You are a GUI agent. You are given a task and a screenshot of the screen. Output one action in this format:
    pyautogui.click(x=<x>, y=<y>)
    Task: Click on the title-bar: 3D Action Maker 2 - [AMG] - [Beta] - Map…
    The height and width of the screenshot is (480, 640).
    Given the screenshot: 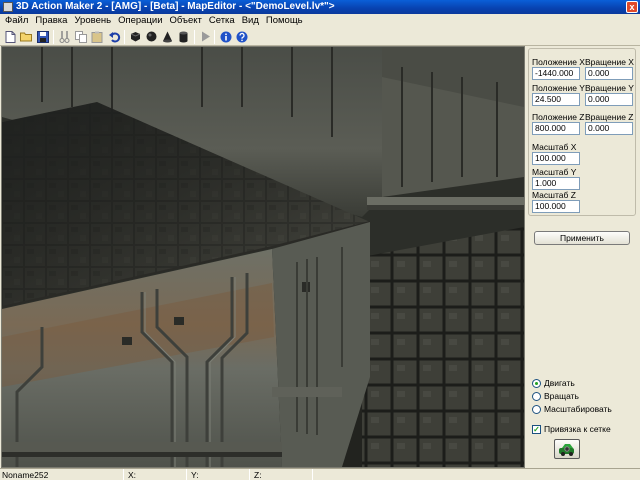 What is the action you would take?
    pyautogui.click(x=320, y=7)
    